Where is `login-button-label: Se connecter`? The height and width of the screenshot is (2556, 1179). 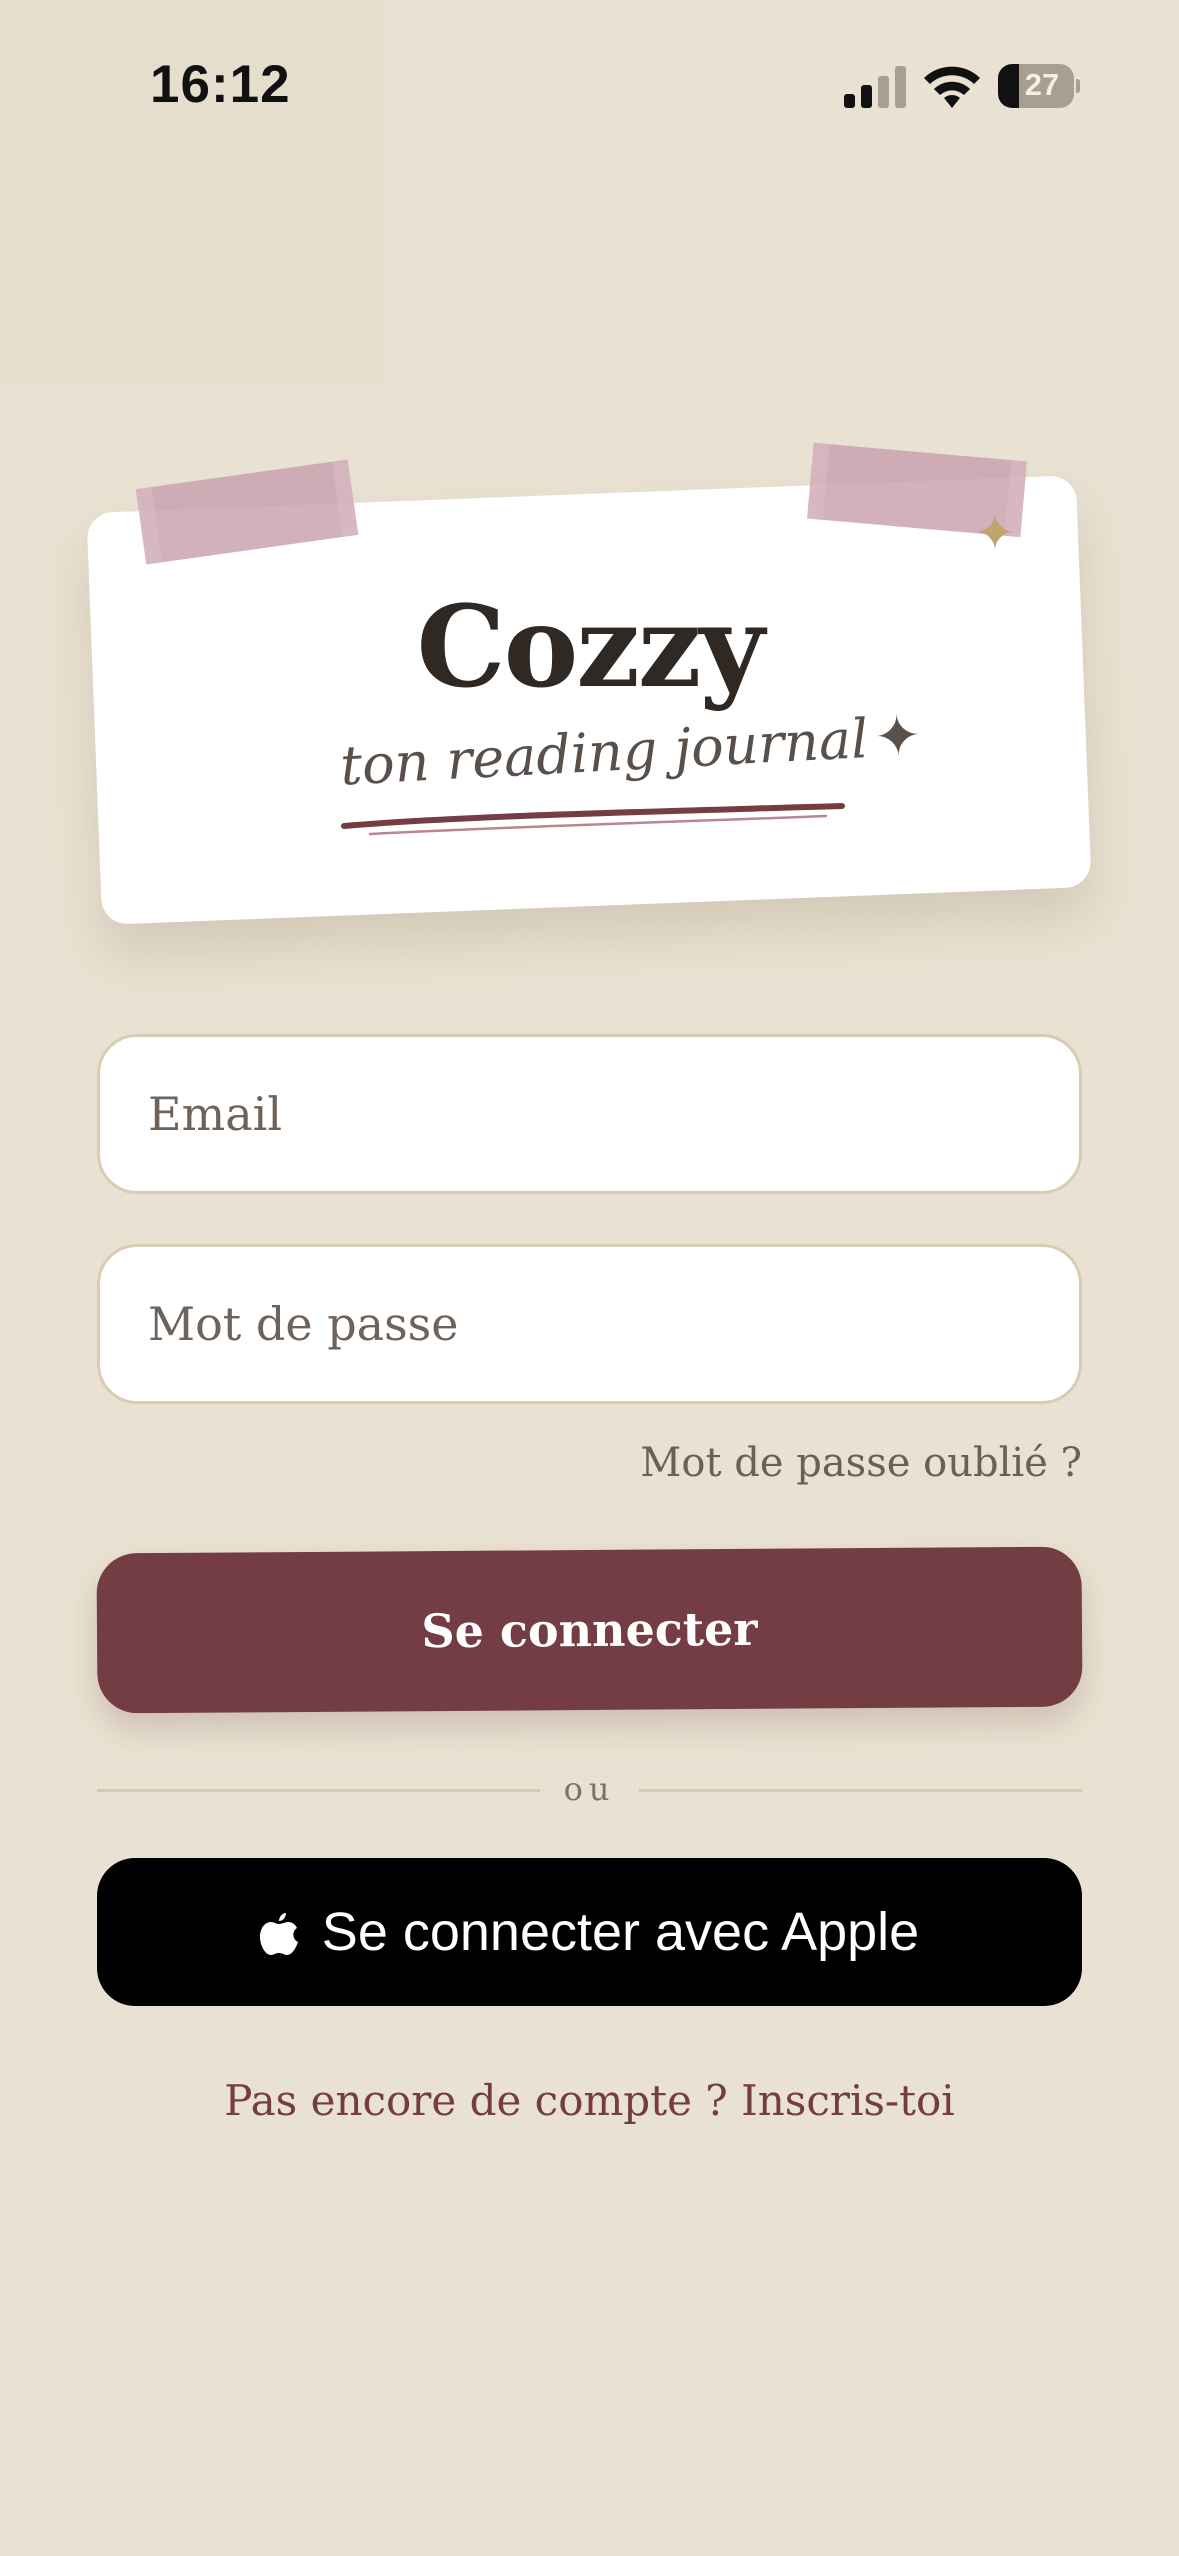
login-button-label: Se connecter is located at coordinates (589, 1630).